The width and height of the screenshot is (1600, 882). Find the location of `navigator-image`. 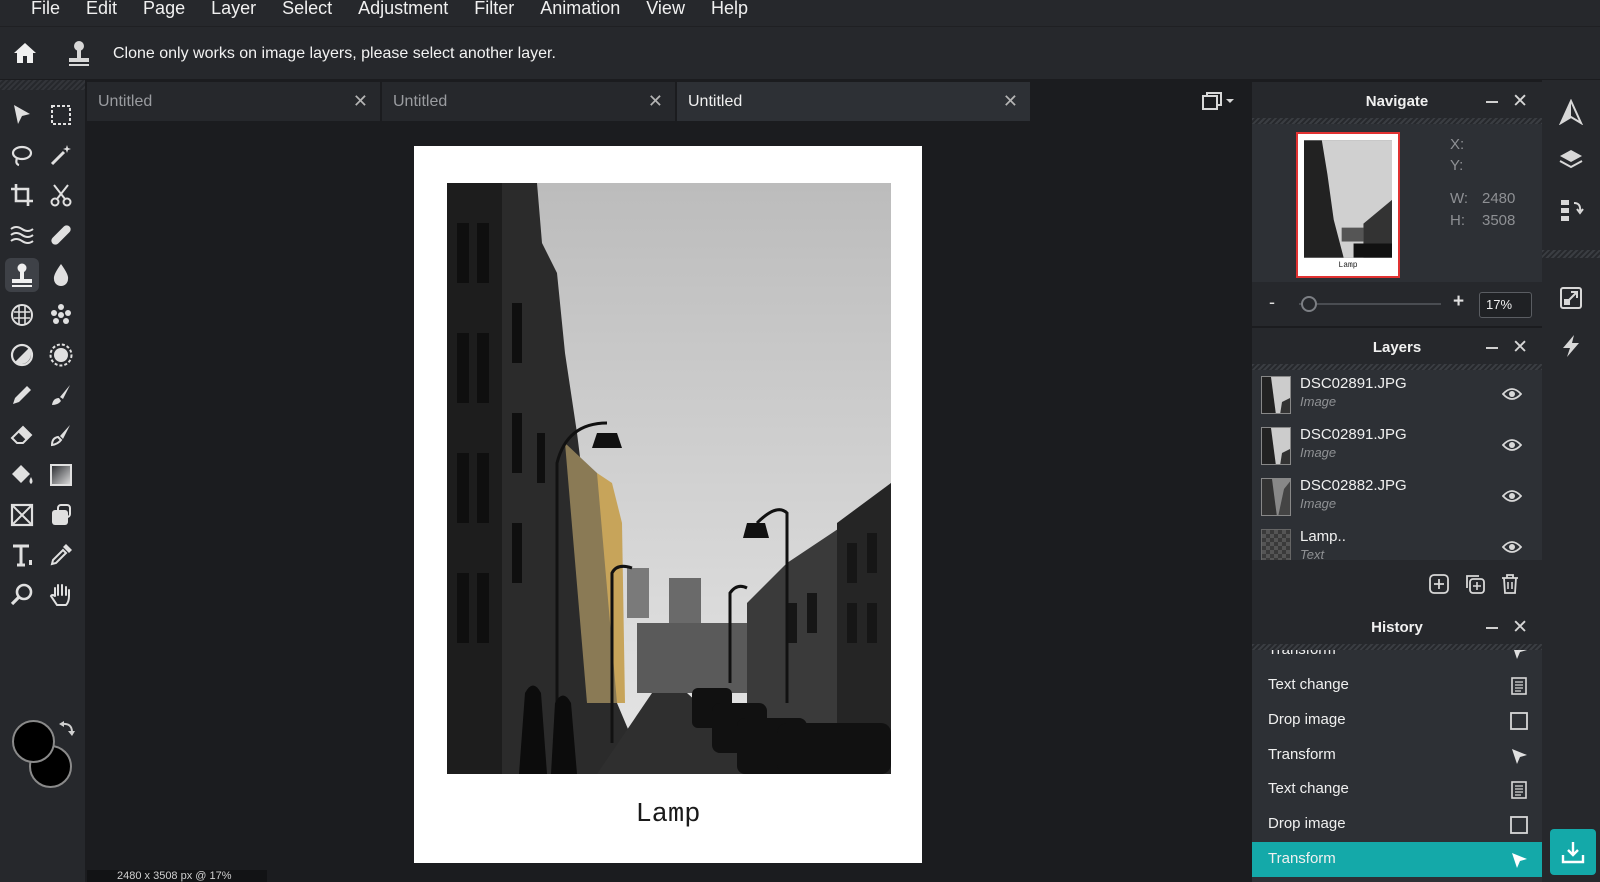

navigator-image is located at coordinates (1348, 199).